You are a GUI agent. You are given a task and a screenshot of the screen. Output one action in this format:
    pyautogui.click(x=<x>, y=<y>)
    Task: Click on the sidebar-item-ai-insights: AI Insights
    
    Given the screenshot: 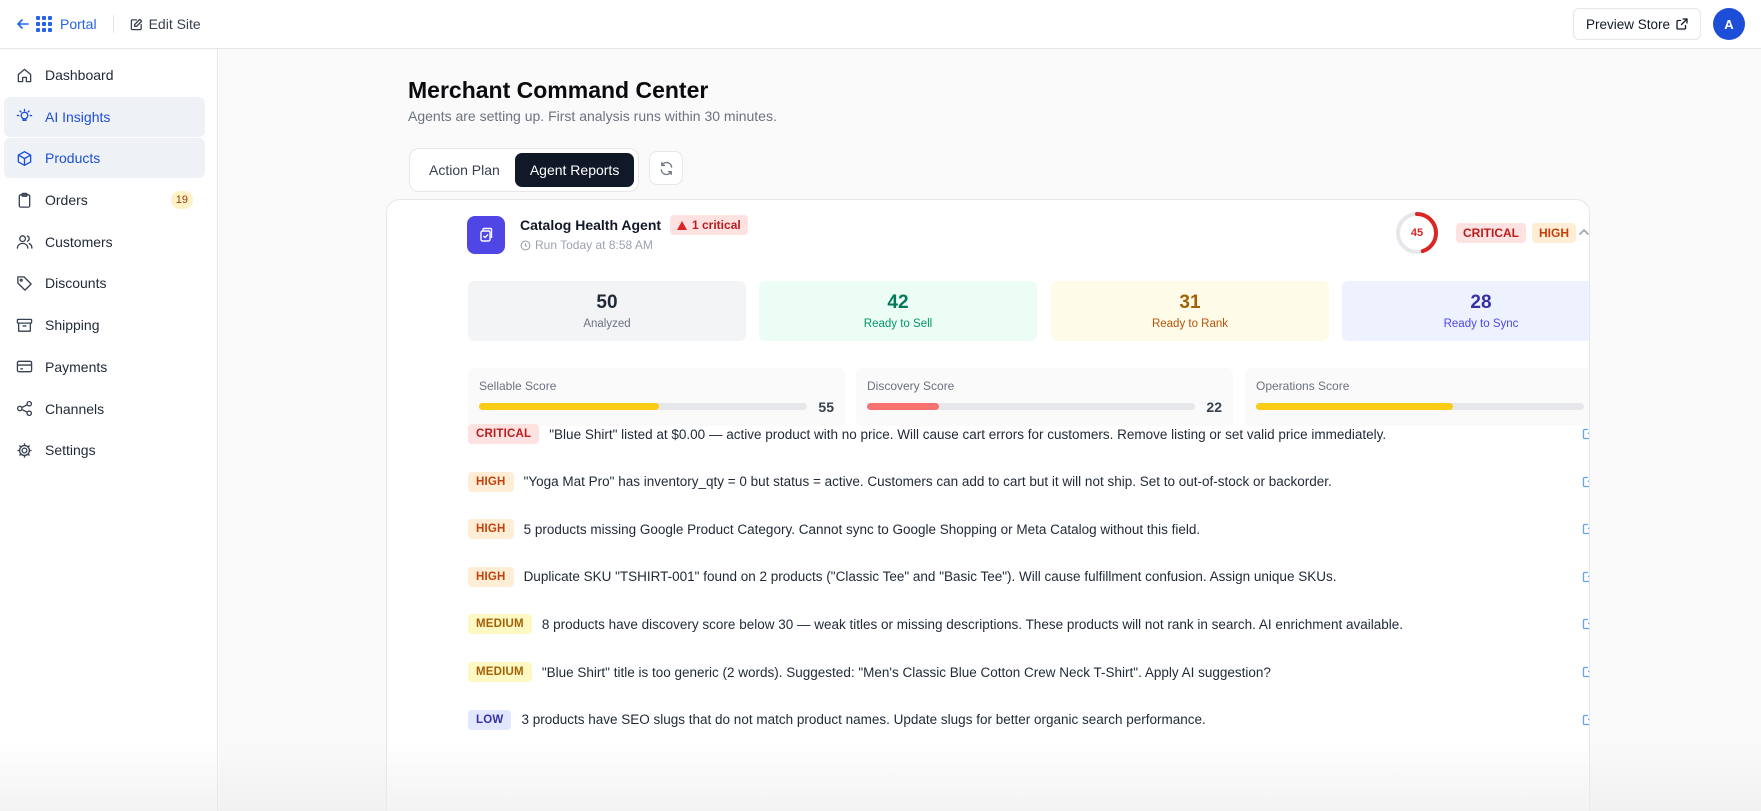 What is the action you would take?
    pyautogui.click(x=104, y=116)
    